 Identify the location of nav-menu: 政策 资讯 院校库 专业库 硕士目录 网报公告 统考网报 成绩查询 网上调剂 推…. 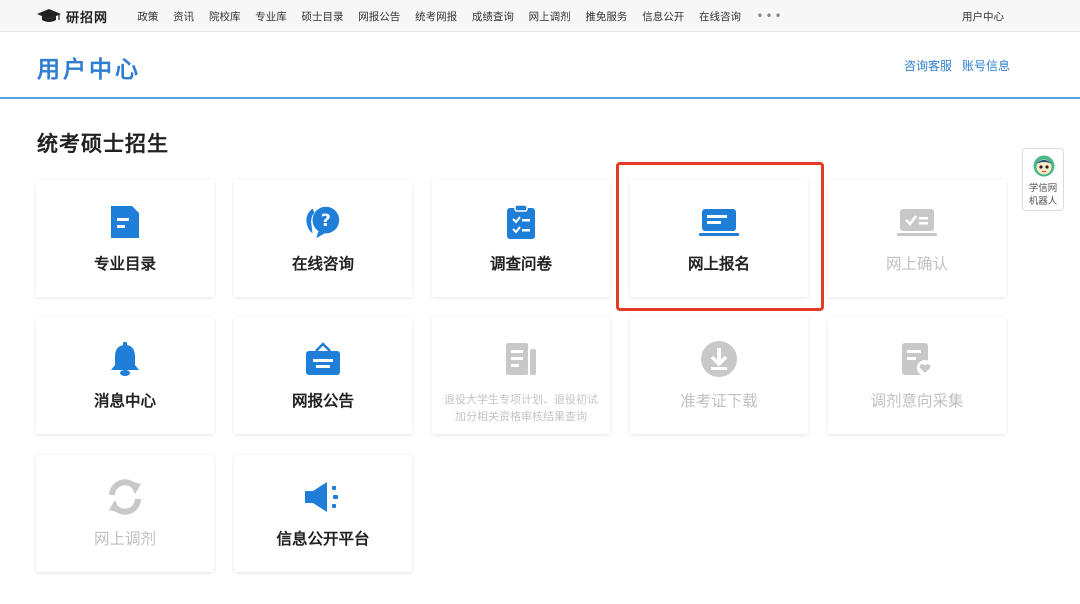
(457, 16).